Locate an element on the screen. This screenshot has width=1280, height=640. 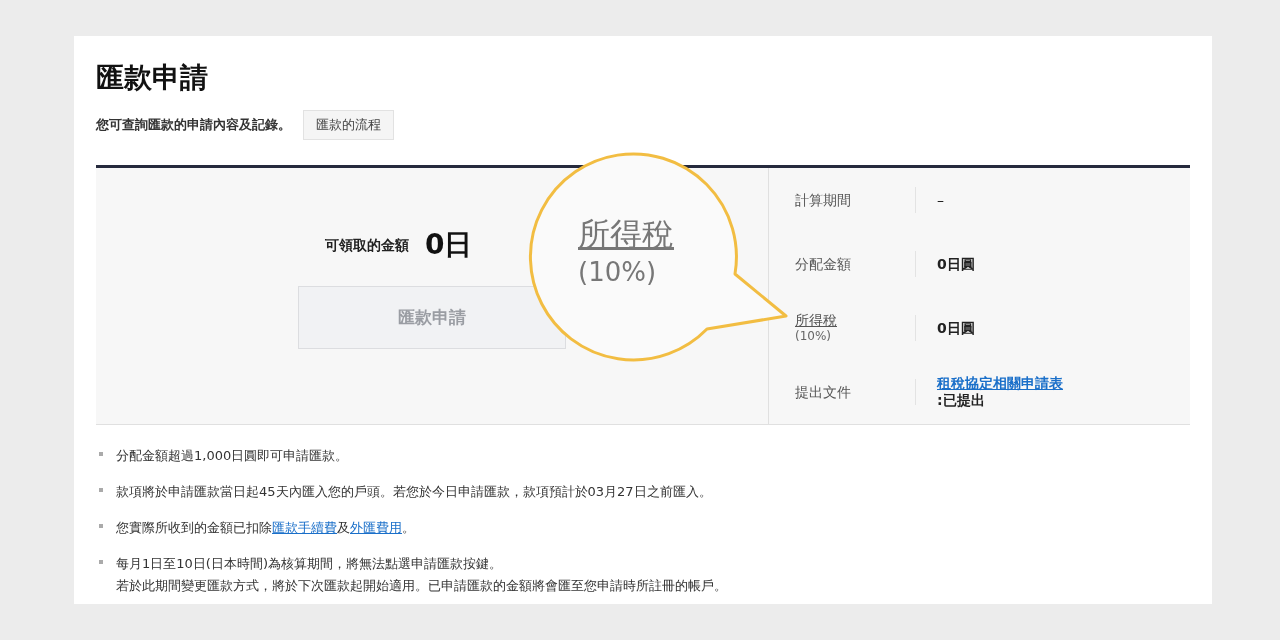
amount-value: 0日 is located at coordinates (449, 245).